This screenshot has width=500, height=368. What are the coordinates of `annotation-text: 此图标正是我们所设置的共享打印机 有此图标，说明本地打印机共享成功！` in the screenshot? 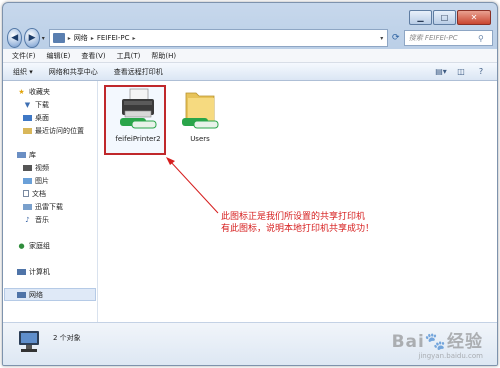 It's located at (297, 223).